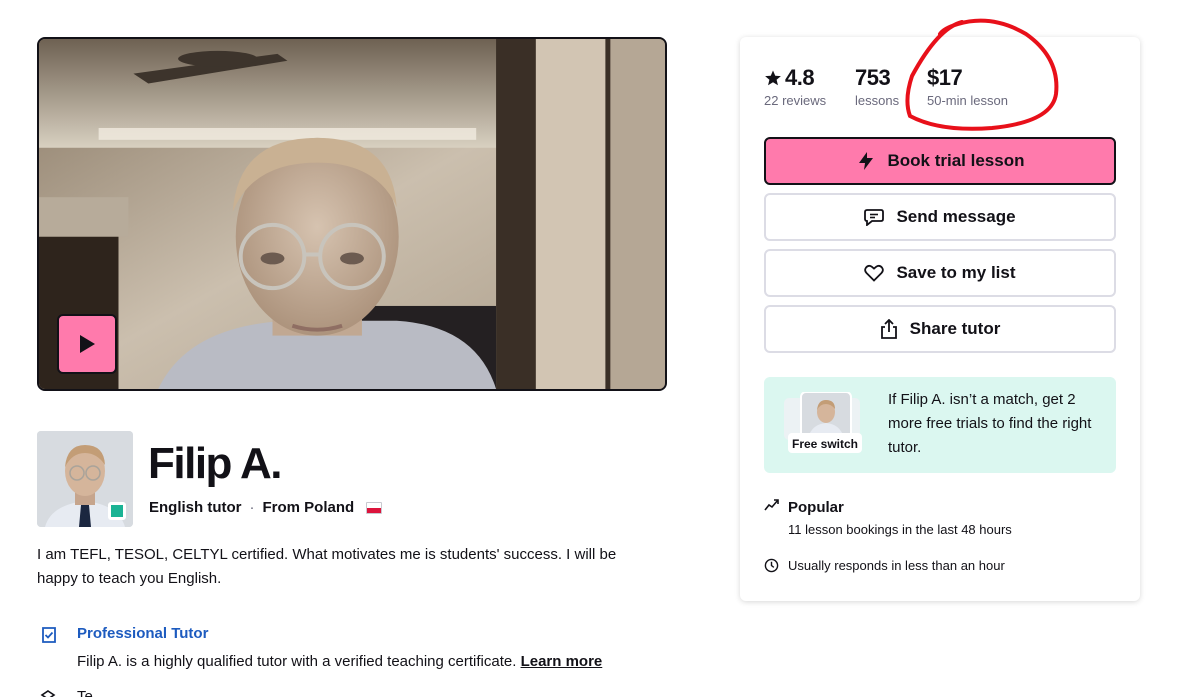 This screenshot has height=697, width=1192. I want to click on tutor-subline: English tutor · From Poland, so click(266, 507).